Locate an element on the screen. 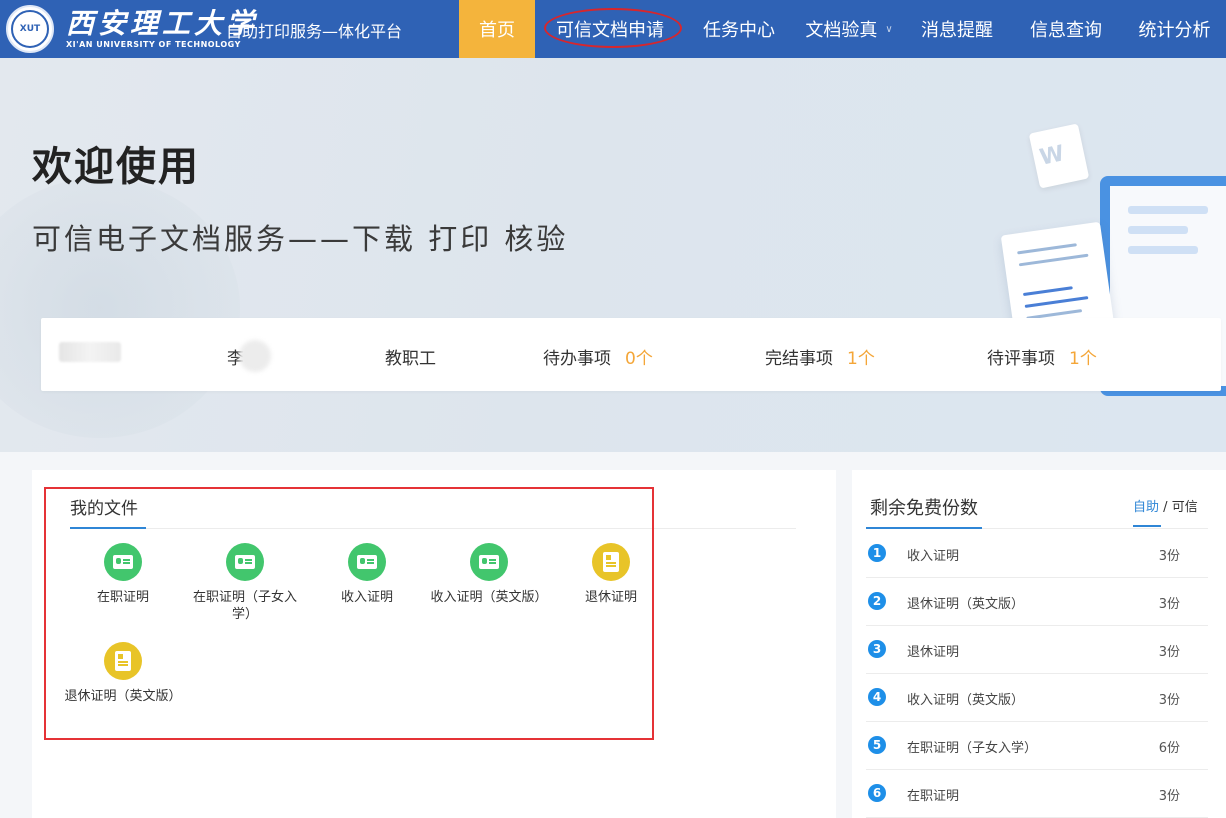 This screenshot has width=1226, height=818. rank-badge: 5 is located at coordinates (877, 745).